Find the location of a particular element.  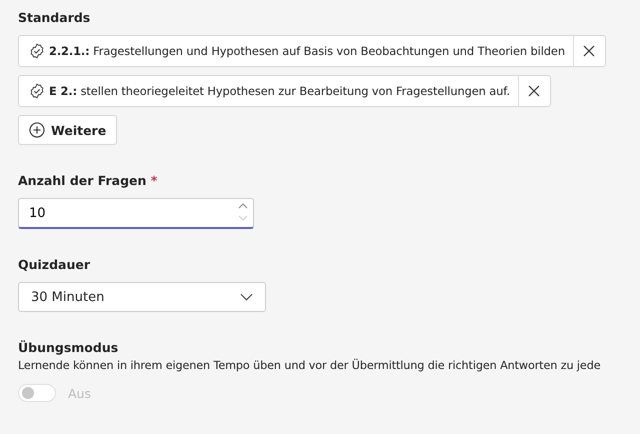

chevron-down-icon is located at coordinates (246, 297).